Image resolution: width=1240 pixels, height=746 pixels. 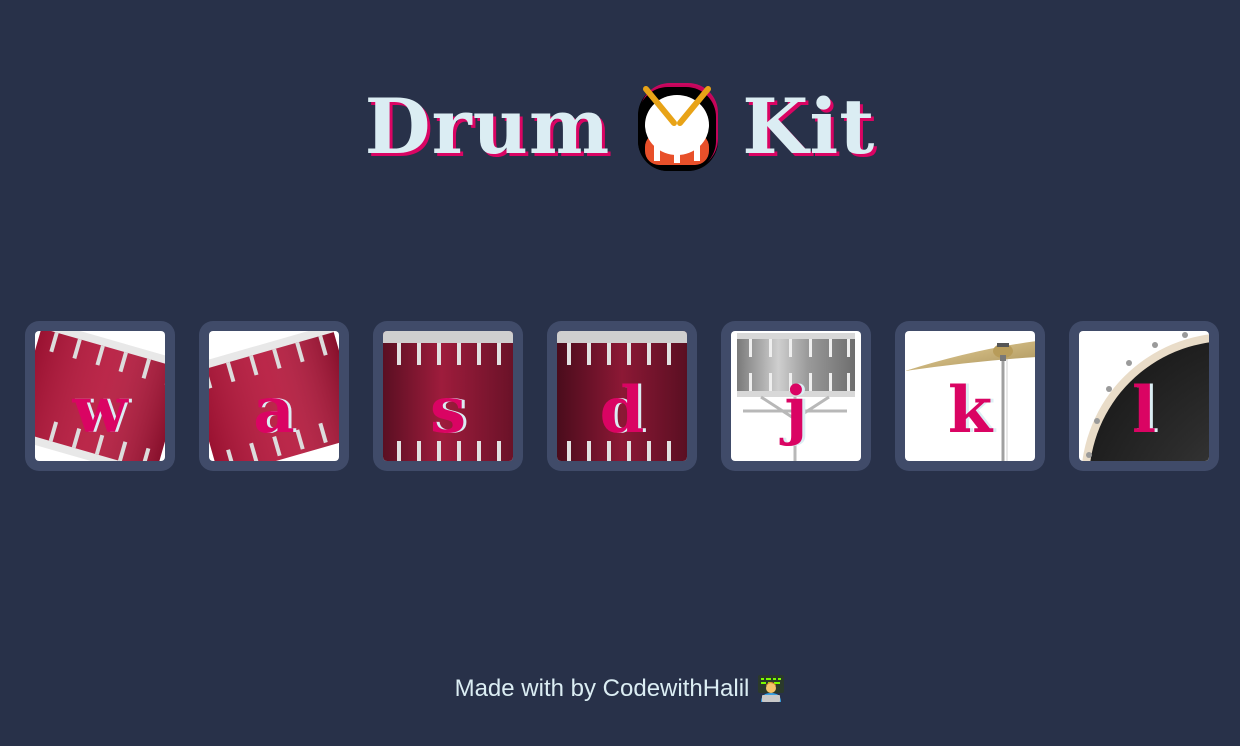 What do you see at coordinates (602, 688) in the screenshot?
I see `footer-text: Made with by CodewithHalil` at bounding box center [602, 688].